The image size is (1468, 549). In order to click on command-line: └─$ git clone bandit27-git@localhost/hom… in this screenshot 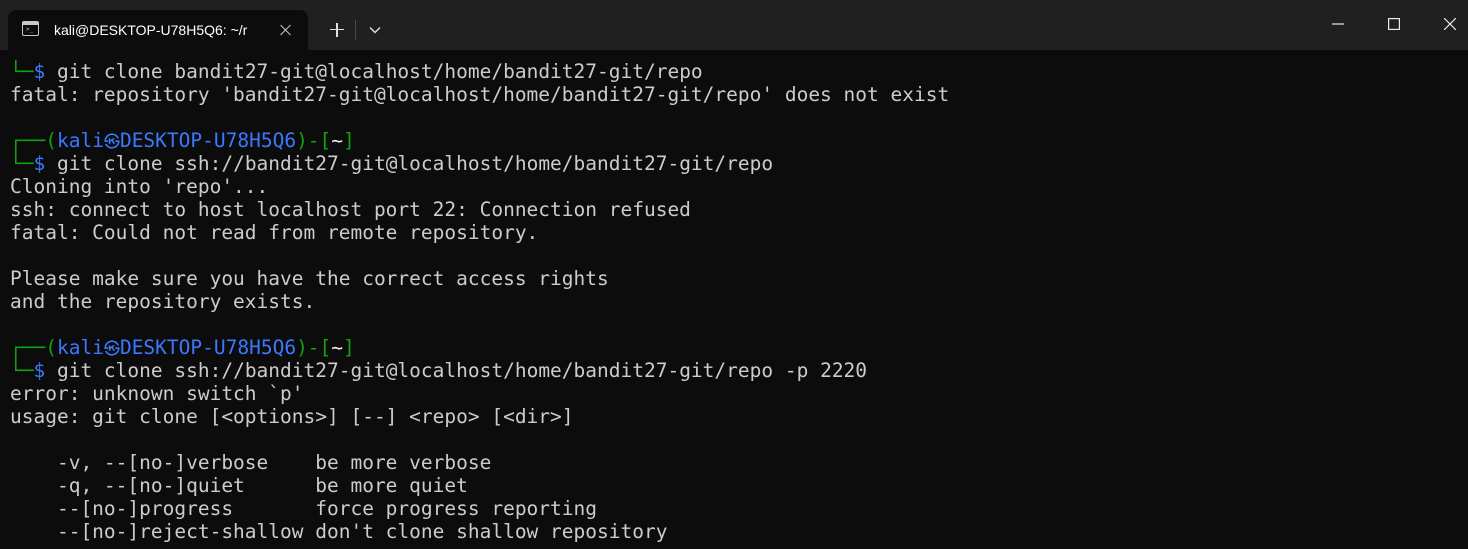, I will do `click(479, 71)`.